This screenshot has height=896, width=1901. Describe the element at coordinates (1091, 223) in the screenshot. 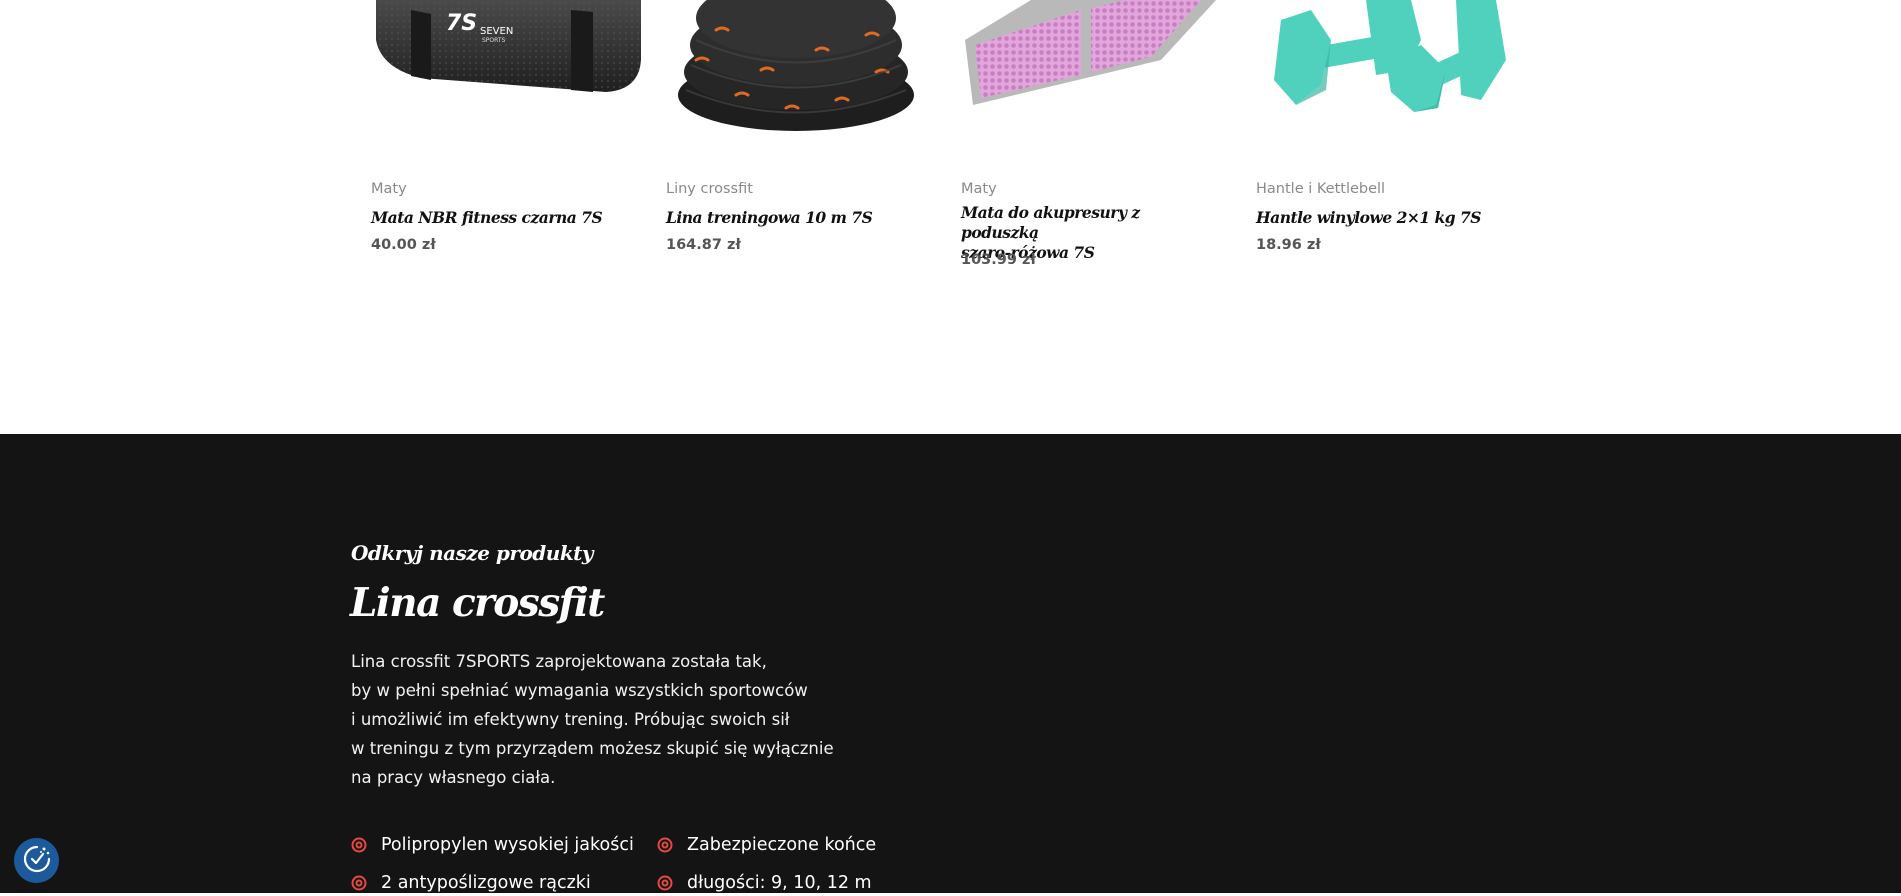

I see `product-name-line: Mata do akupresury z poduszką` at that location.